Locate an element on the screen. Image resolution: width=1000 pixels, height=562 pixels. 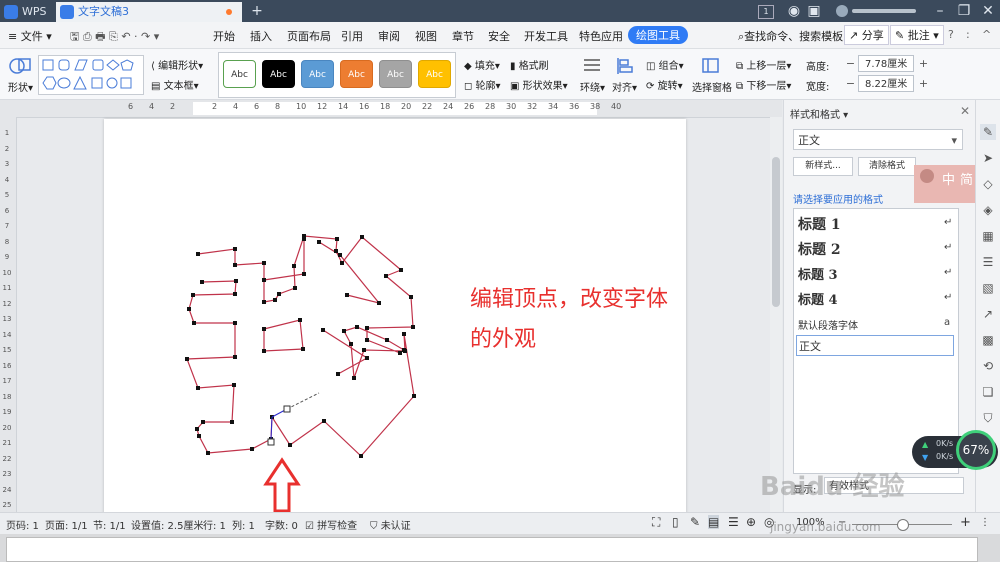
shield-icon: ⛉ is located at coordinates (988, 418).